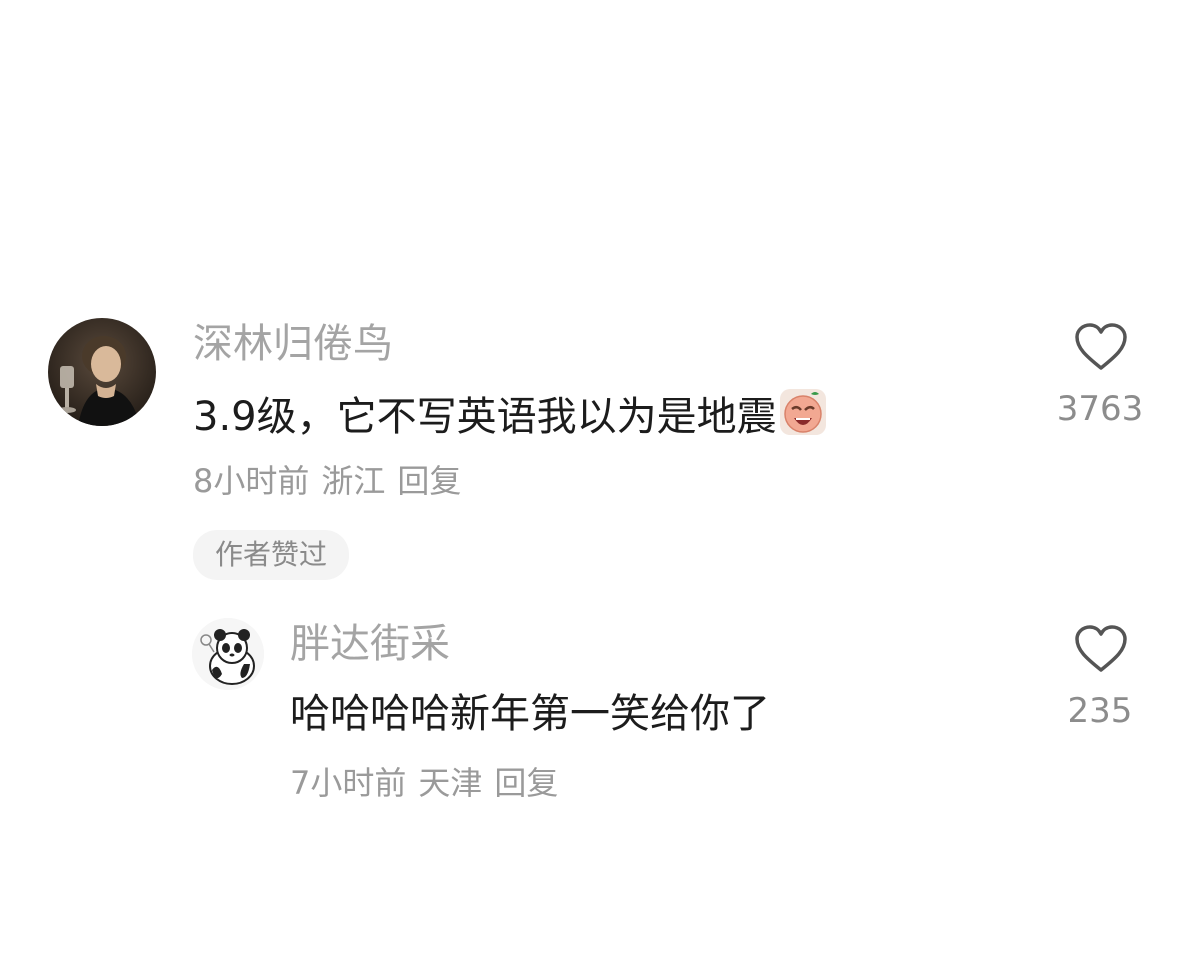 The height and width of the screenshot is (978, 1179). I want to click on comment-text-content: 3.9级，它不写英语我以为是地震, so click(485, 417).